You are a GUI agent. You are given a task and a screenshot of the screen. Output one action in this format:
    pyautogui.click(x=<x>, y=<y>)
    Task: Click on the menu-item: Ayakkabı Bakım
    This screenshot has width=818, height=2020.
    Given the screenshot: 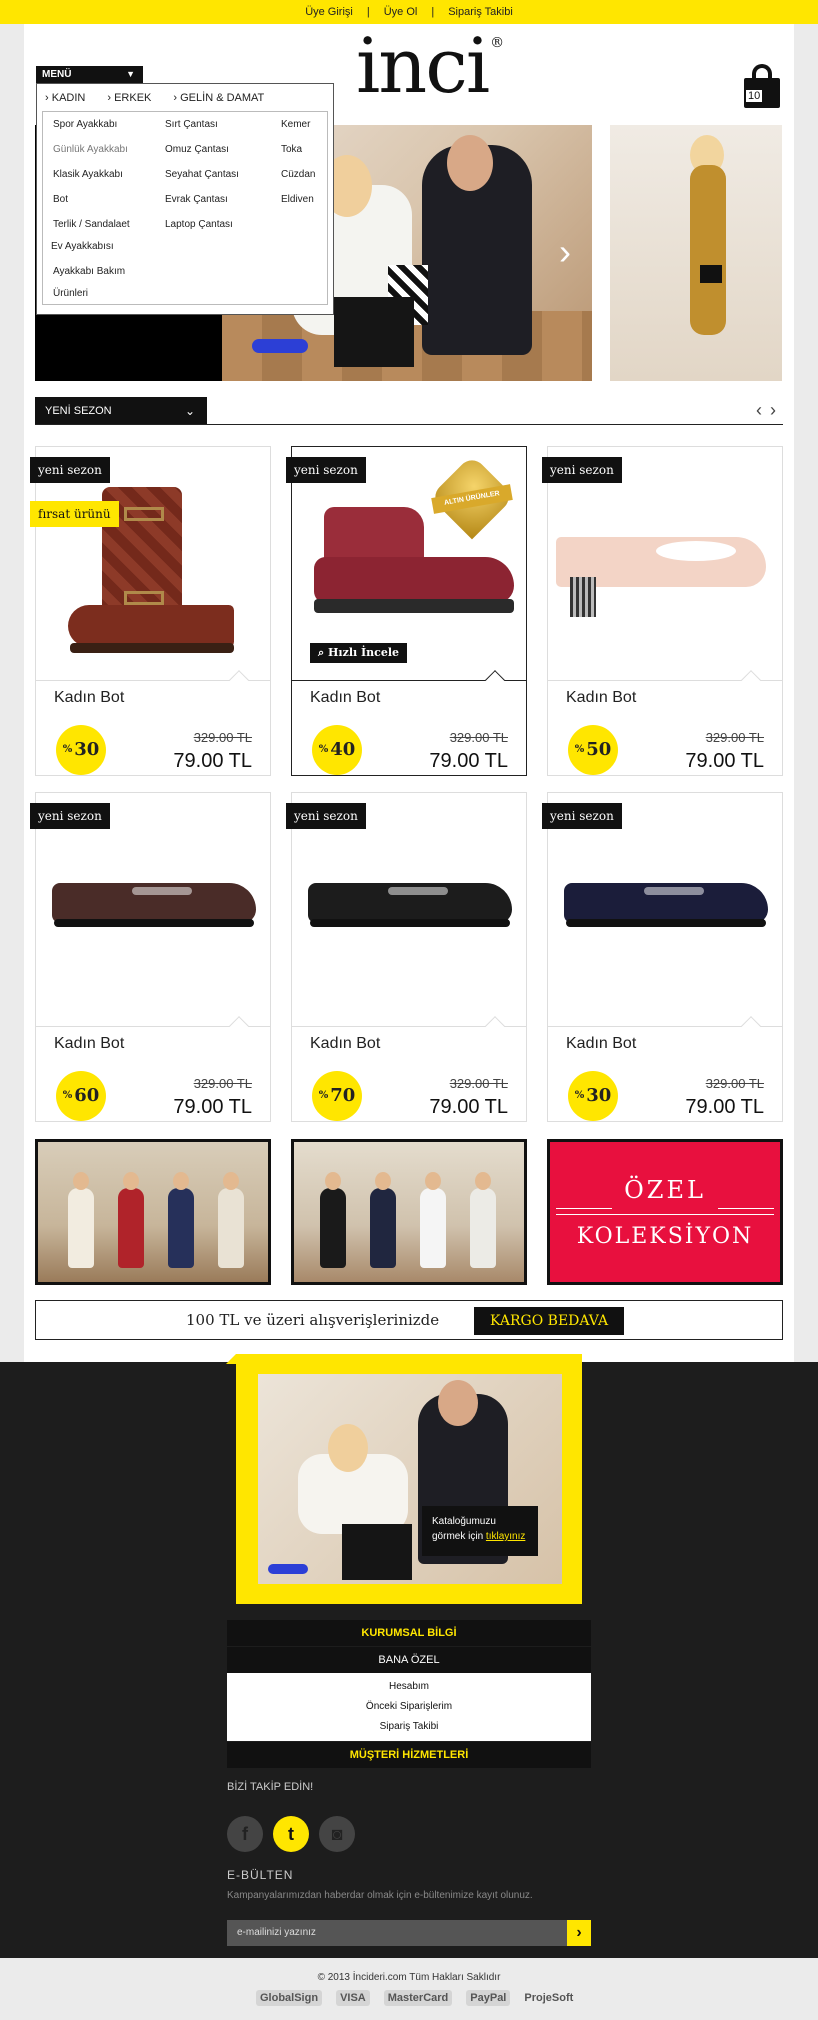 What is the action you would take?
    pyautogui.click(x=91, y=276)
    